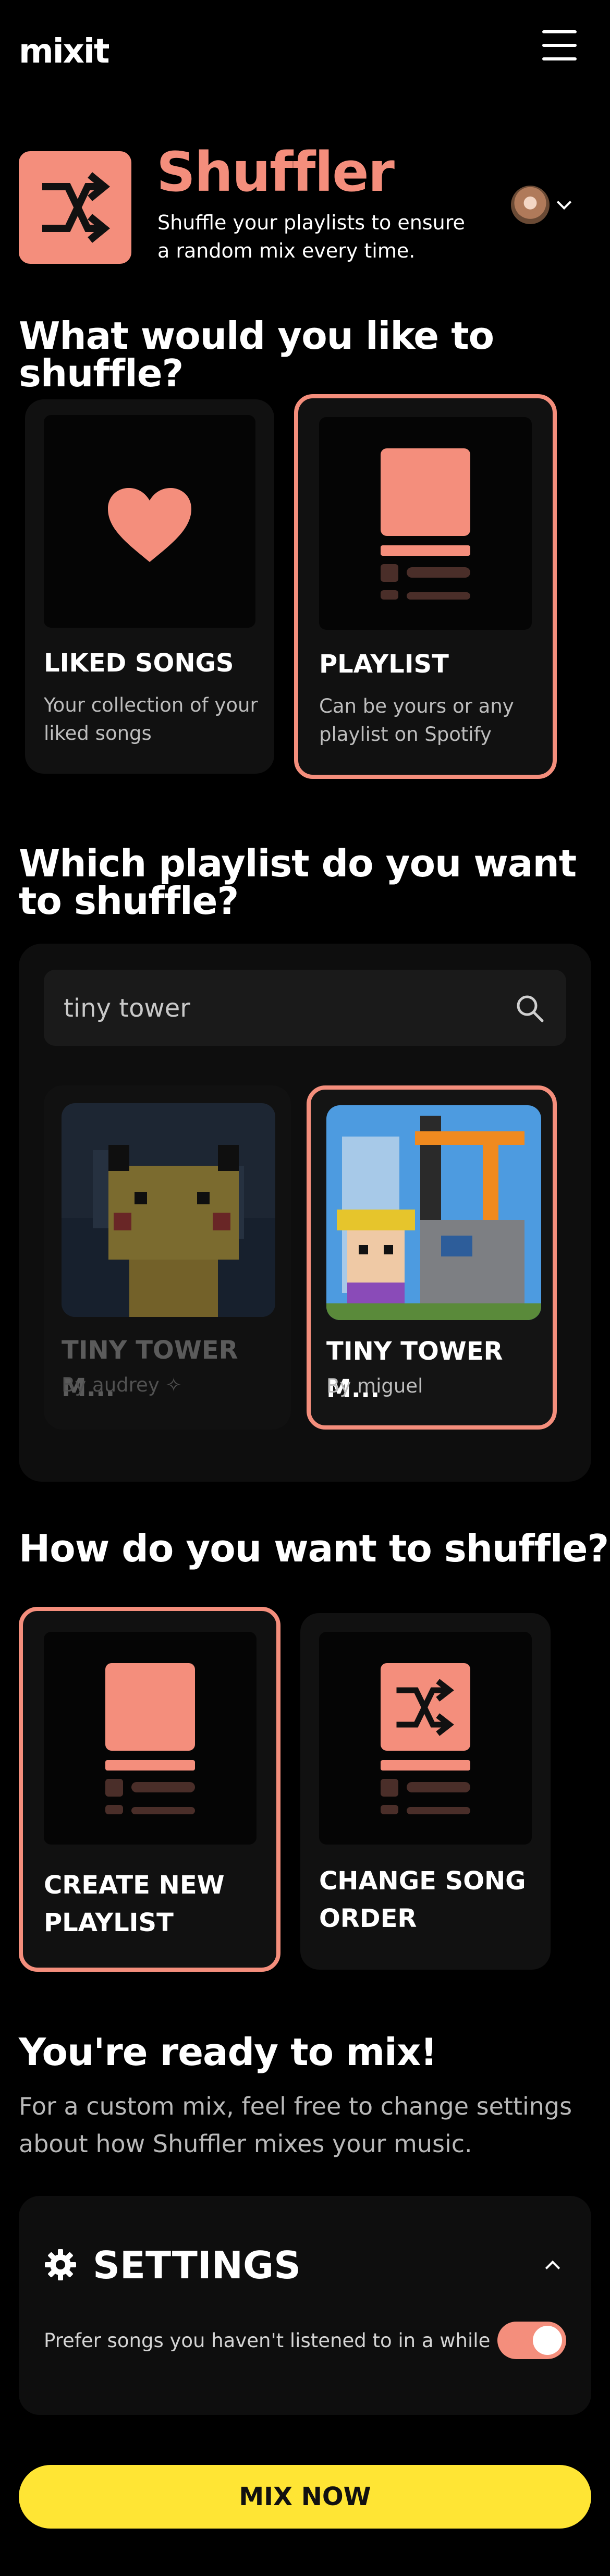 Image resolution: width=610 pixels, height=2576 pixels. I want to click on search-icon, so click(529, 1008).